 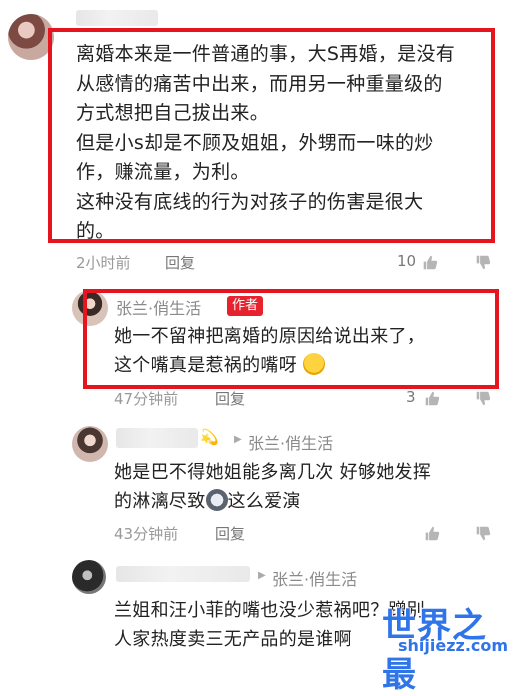 I want to click on reply-line: 的淋漓尽致 这么爱演, so click(x=207, y=500).